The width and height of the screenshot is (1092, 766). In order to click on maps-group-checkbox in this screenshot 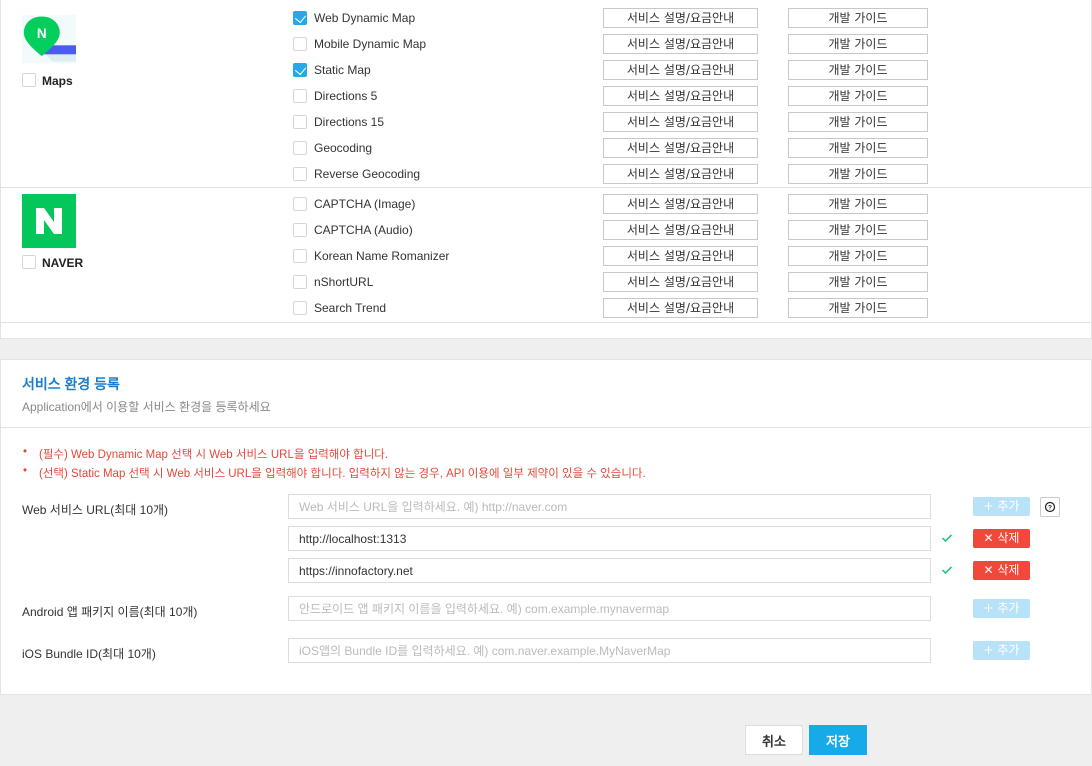, I will do `click(29, 80)`.